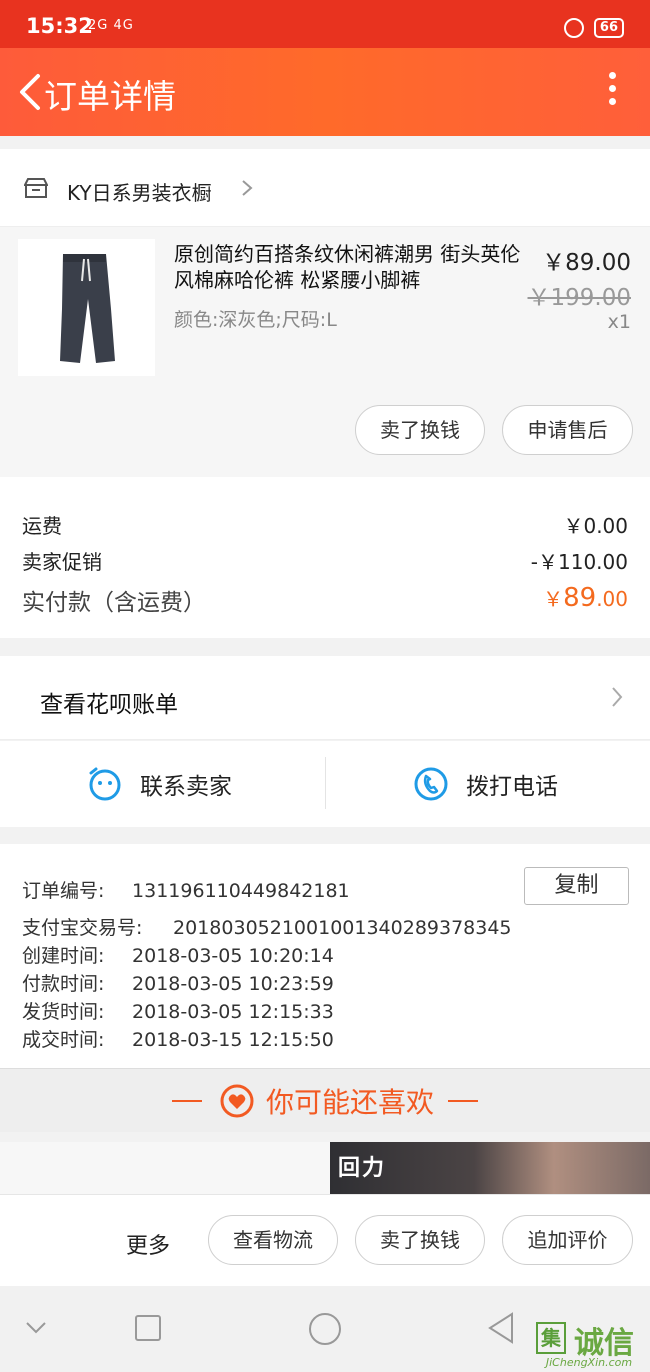  Describe the element at coordinates (589, 1362) in the screenshot. I see `watermark-url: JiChengXin.com` at that location.